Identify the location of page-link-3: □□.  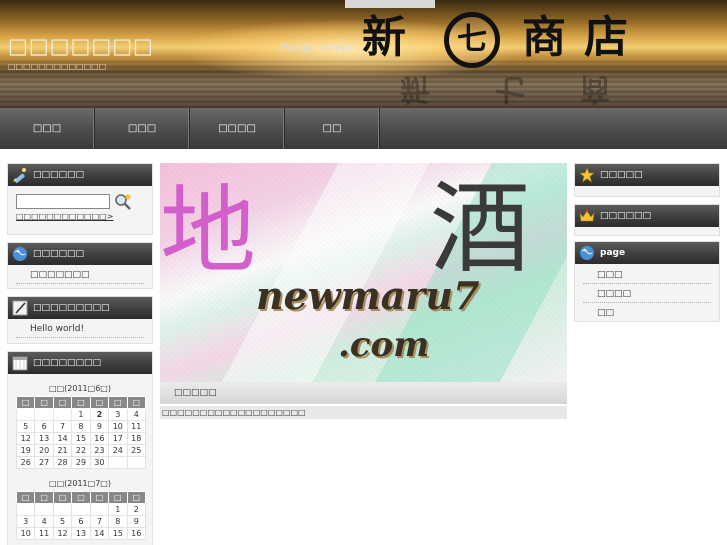
(647, 312).